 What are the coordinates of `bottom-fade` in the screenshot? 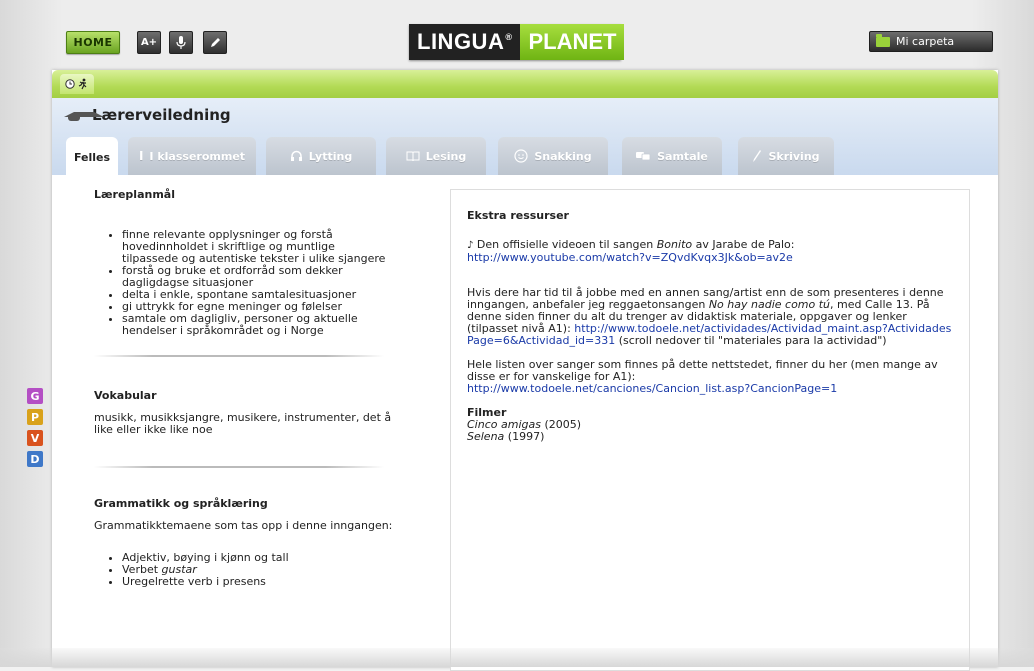 It's located at (517, 657).